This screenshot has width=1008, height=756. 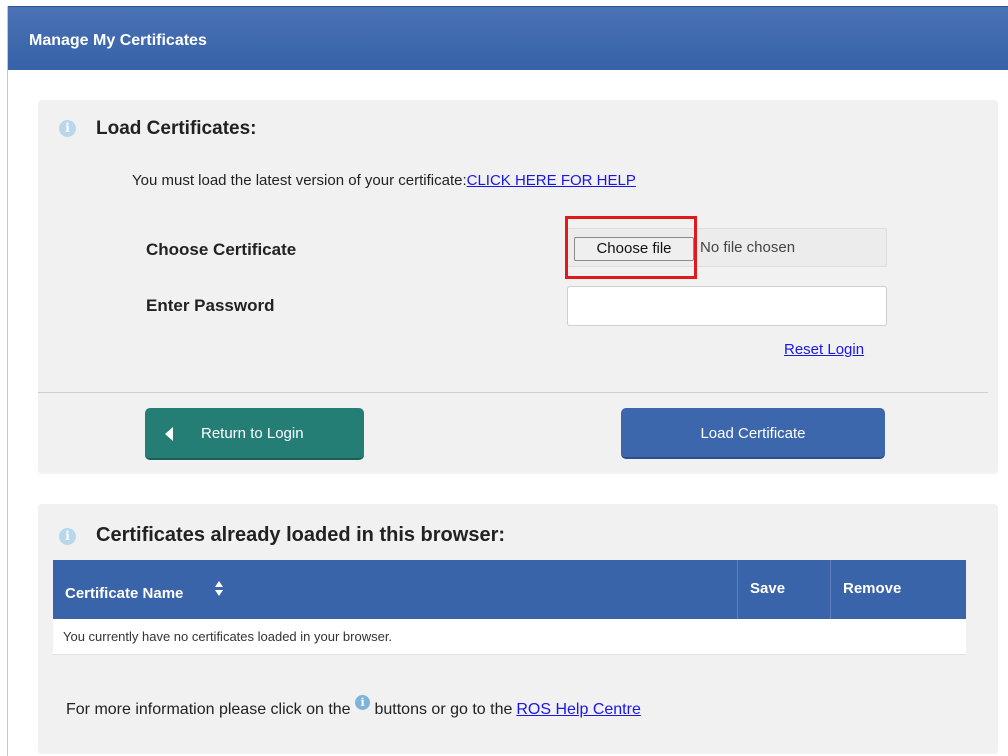 What do you see at coordinates (176, 128) in the screenshot?
I see `load-certificates-title: Load Certificates:` at bounding box center [176, 128].